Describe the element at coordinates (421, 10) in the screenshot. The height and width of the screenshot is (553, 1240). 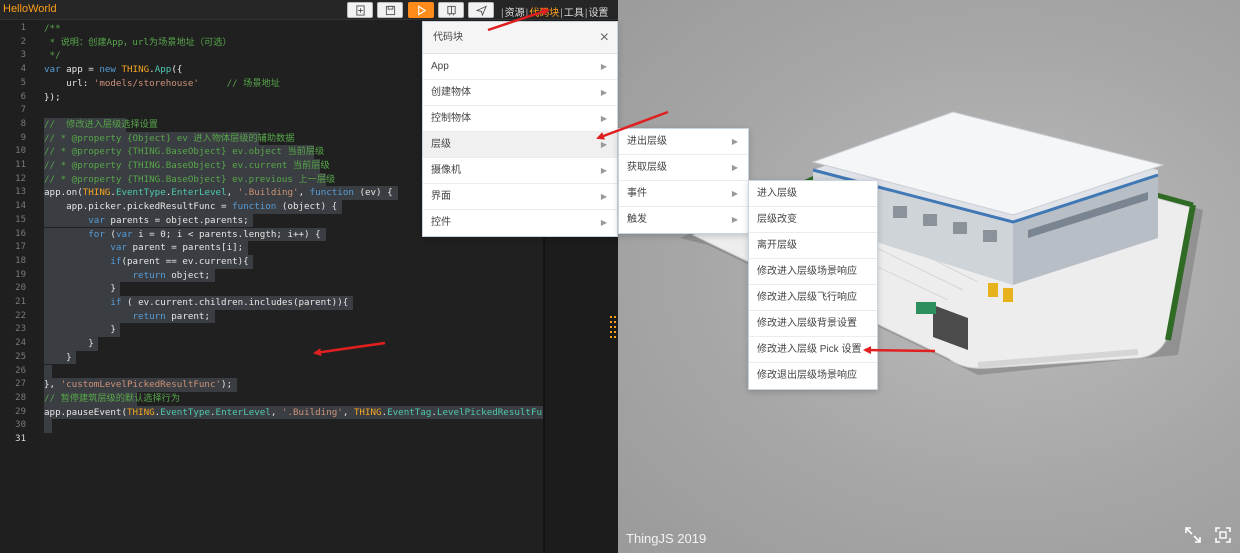
I see `run-button` at that location.